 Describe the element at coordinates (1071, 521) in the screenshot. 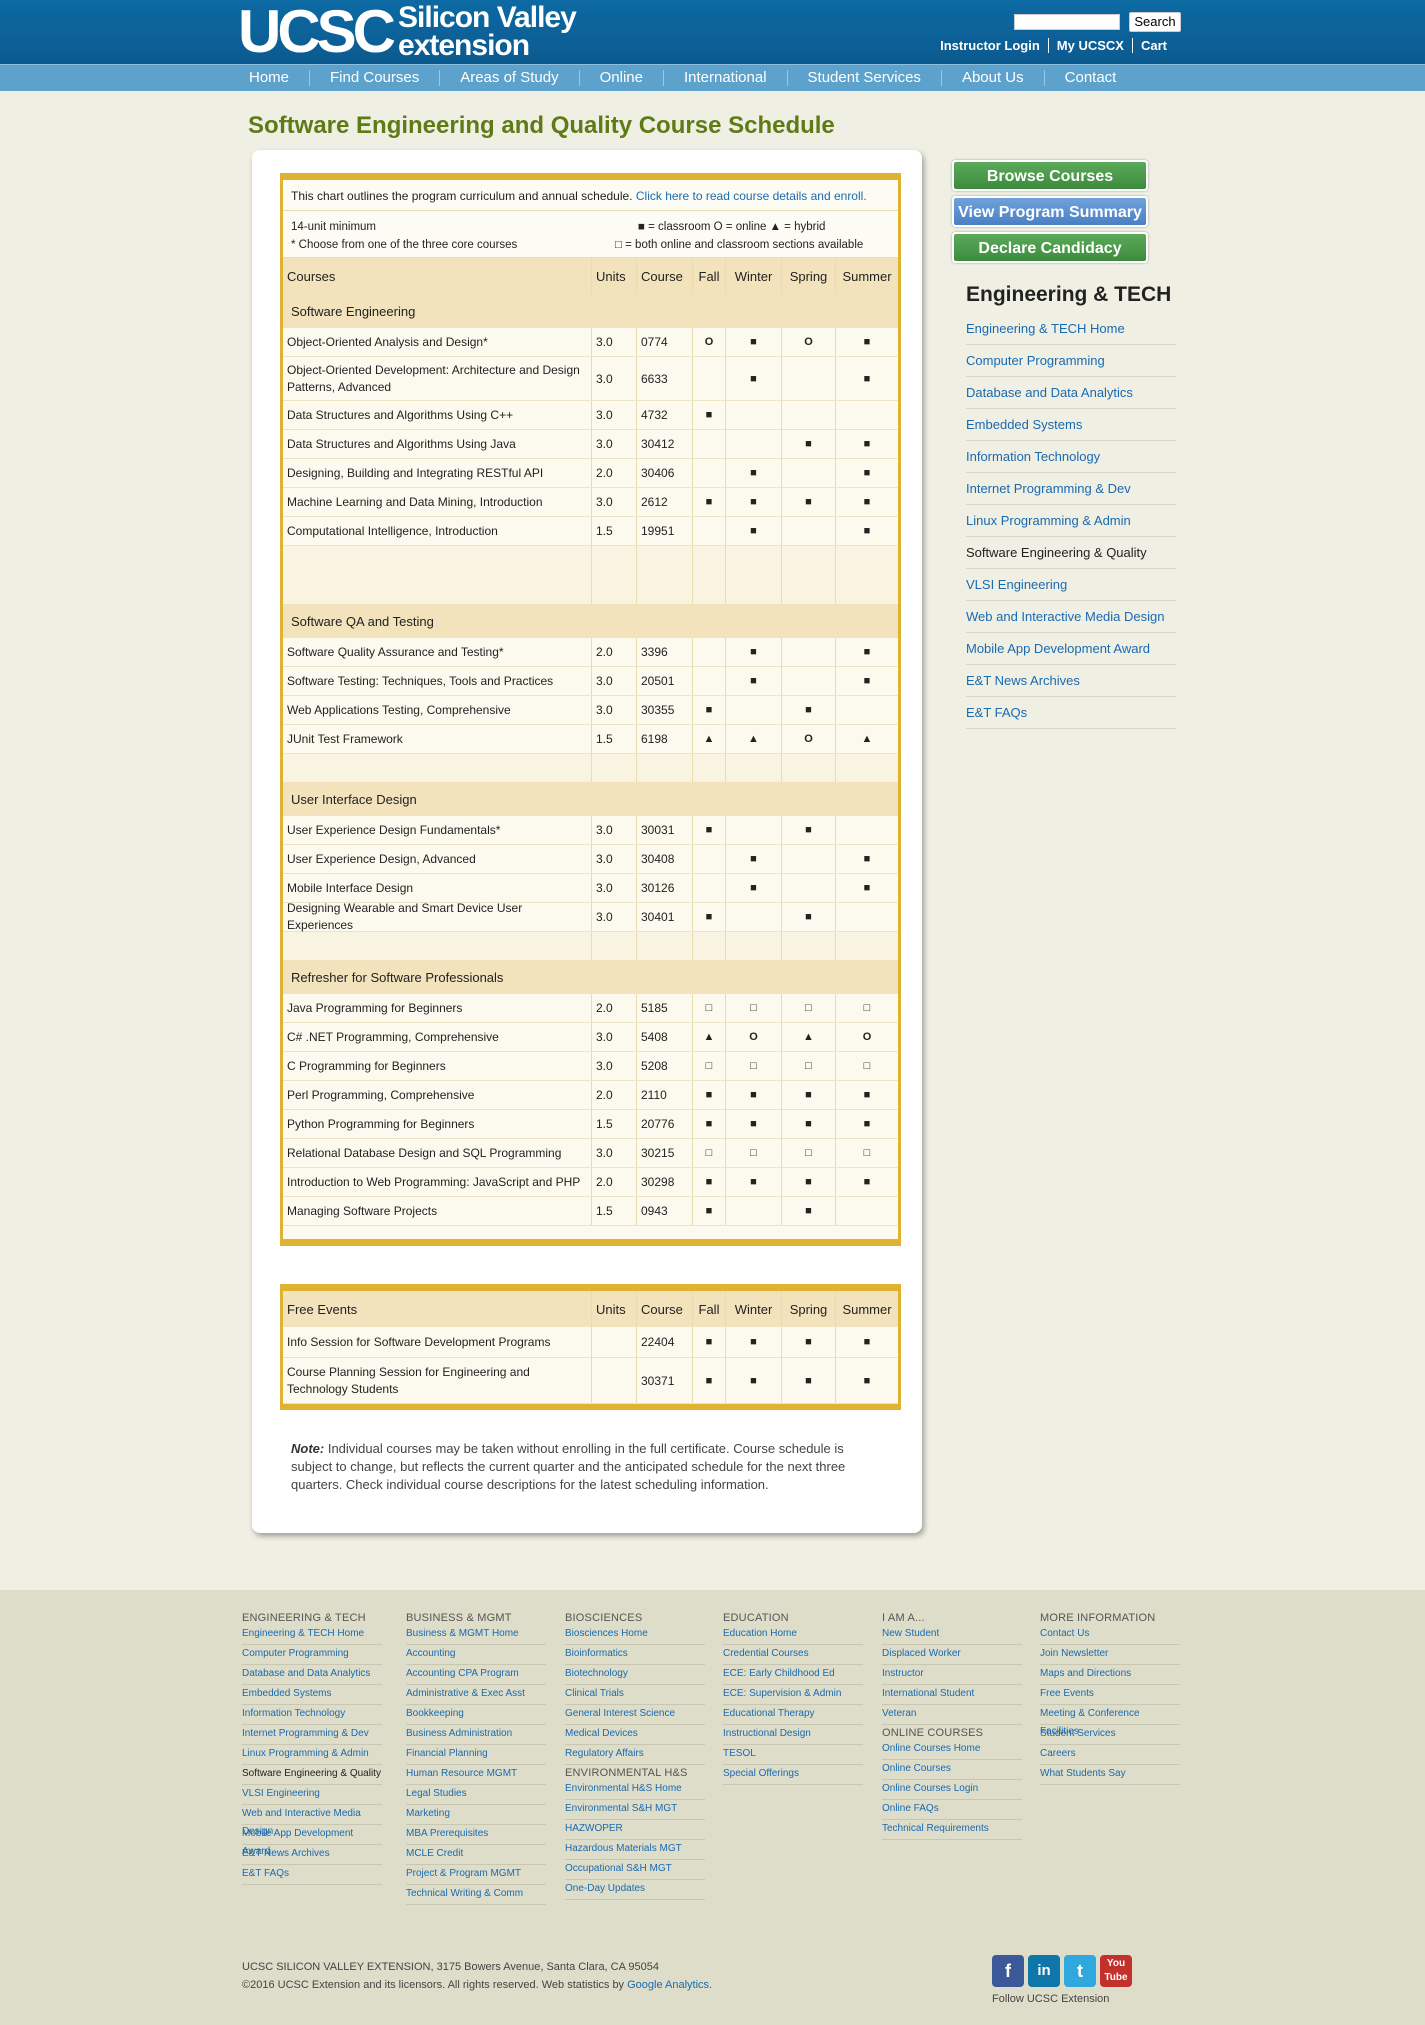

I see `sidebar-link: Linux Programming & Admin` at that location.